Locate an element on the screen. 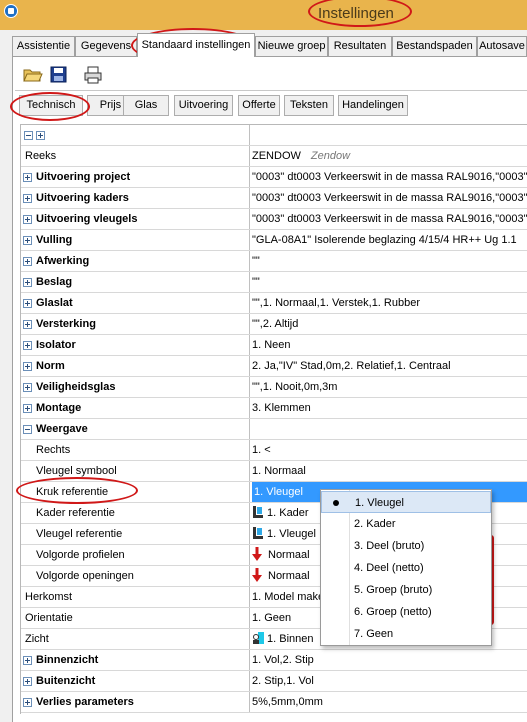  row-value: 1. < is located at coordinates (261, 450).